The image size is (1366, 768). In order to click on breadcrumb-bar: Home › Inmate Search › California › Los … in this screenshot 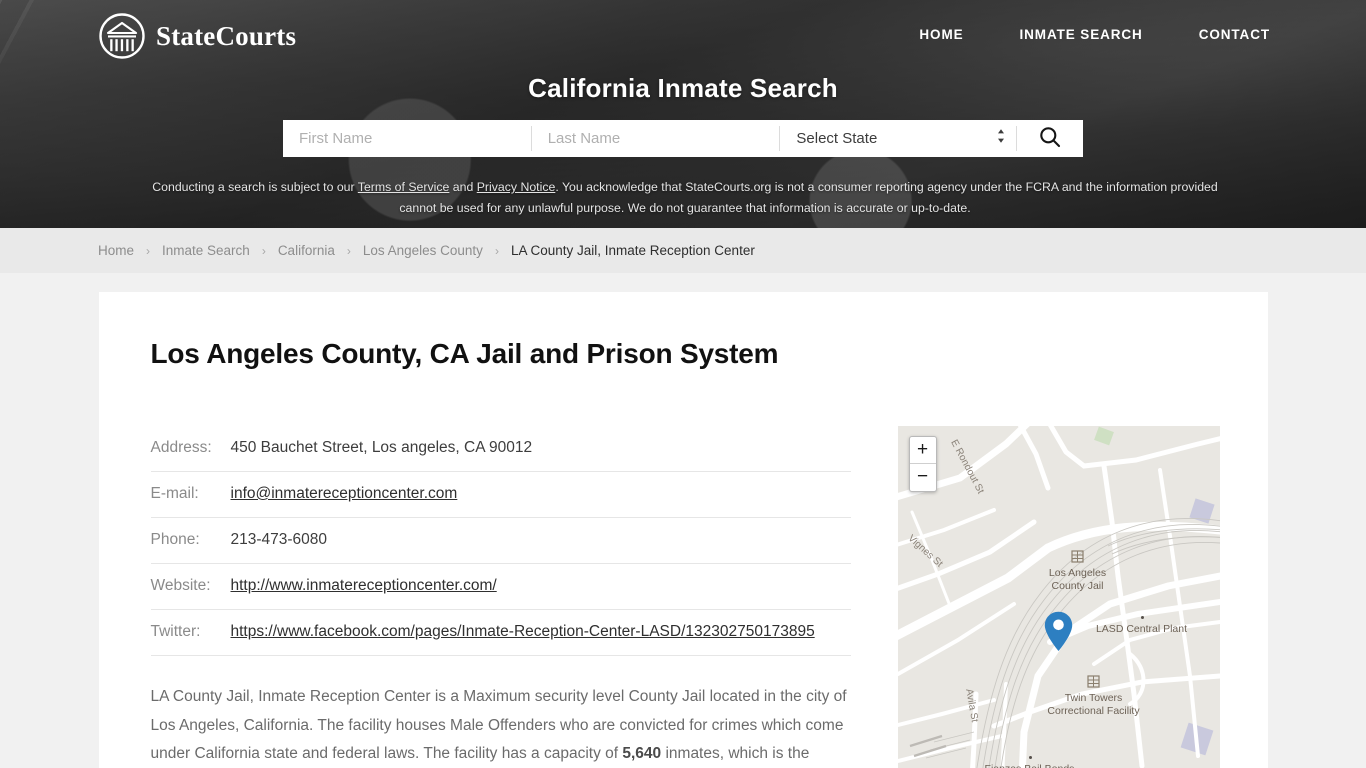, I will do `click(683, 250)`.